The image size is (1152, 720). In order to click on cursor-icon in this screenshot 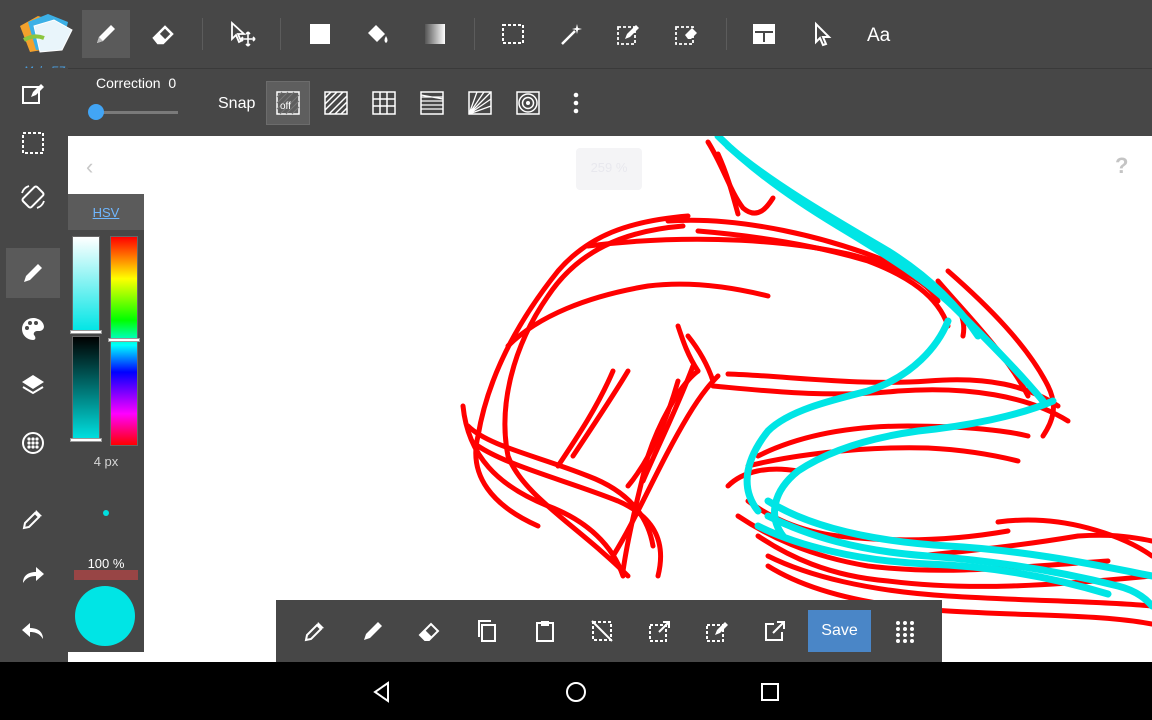, I will do `click(823, 34)`.